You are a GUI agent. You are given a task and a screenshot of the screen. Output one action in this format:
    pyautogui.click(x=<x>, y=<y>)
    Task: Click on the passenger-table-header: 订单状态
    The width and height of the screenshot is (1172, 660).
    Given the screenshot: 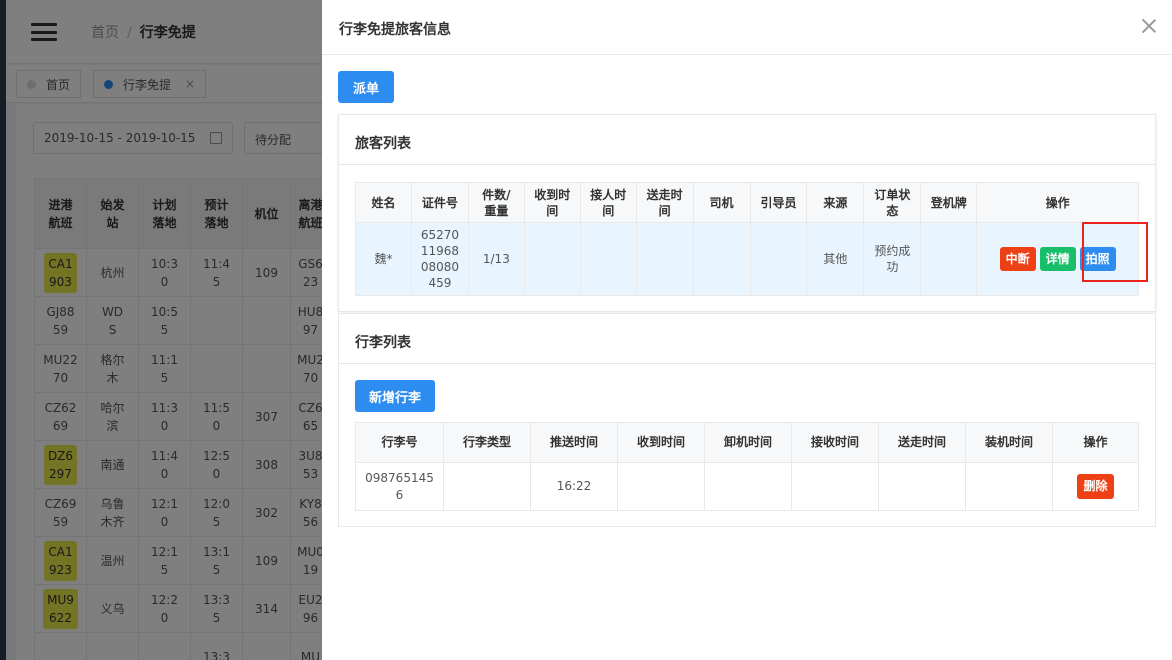 What is the action you would take?
    pyautogui.click(x=892, y=202)
    